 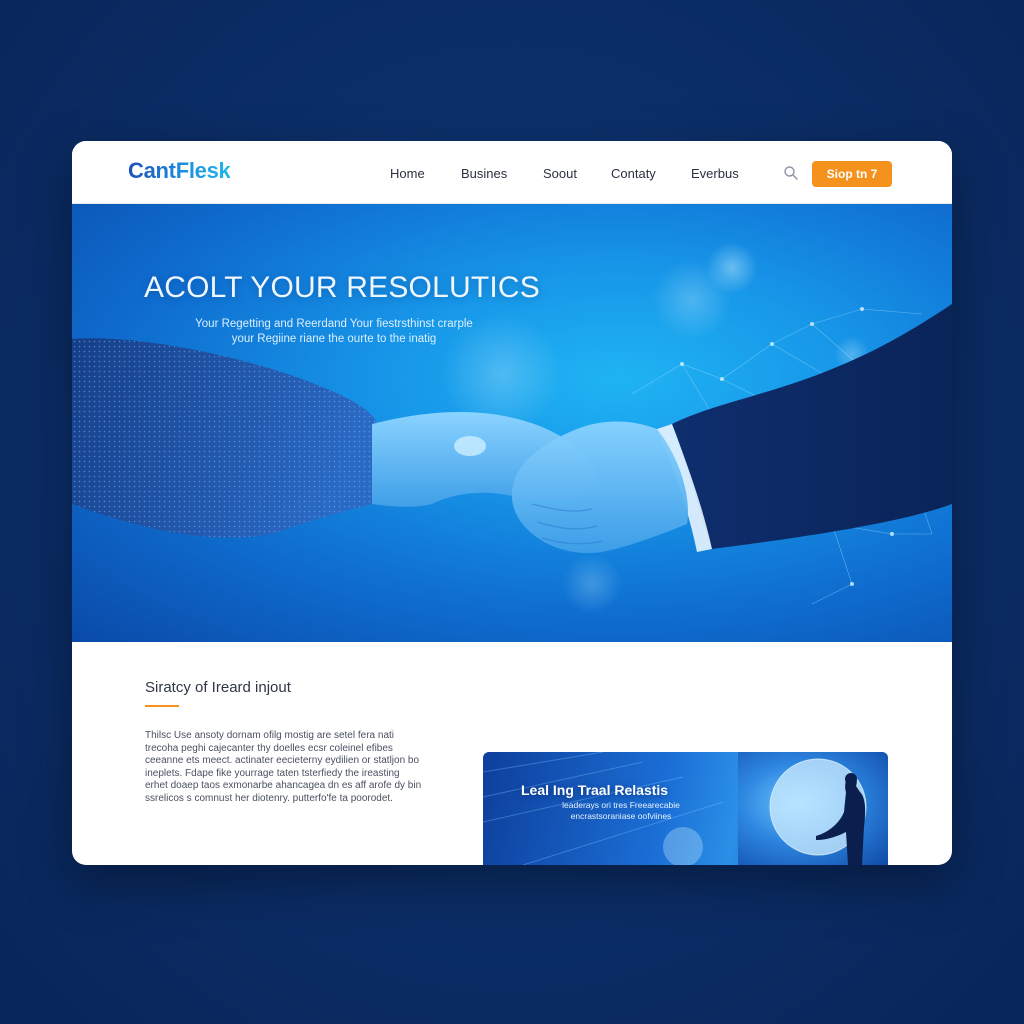 I want to click on site-logo: CantFlesk, so click(x=179, y=171).